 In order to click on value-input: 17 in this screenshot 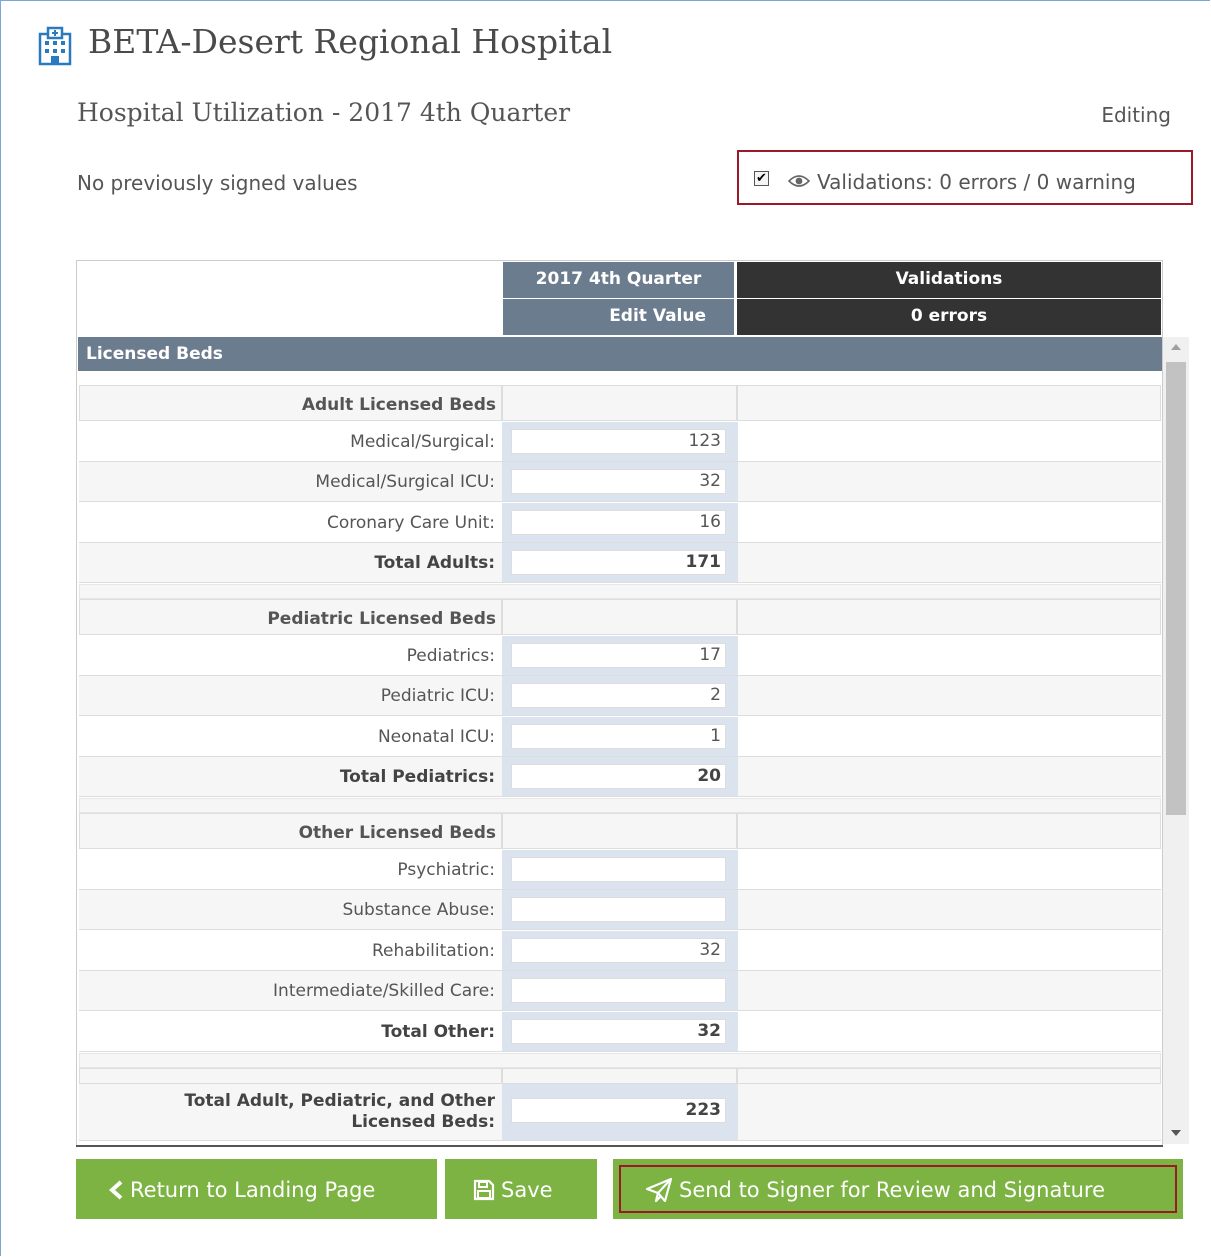, I will do `click(618, 655)`.